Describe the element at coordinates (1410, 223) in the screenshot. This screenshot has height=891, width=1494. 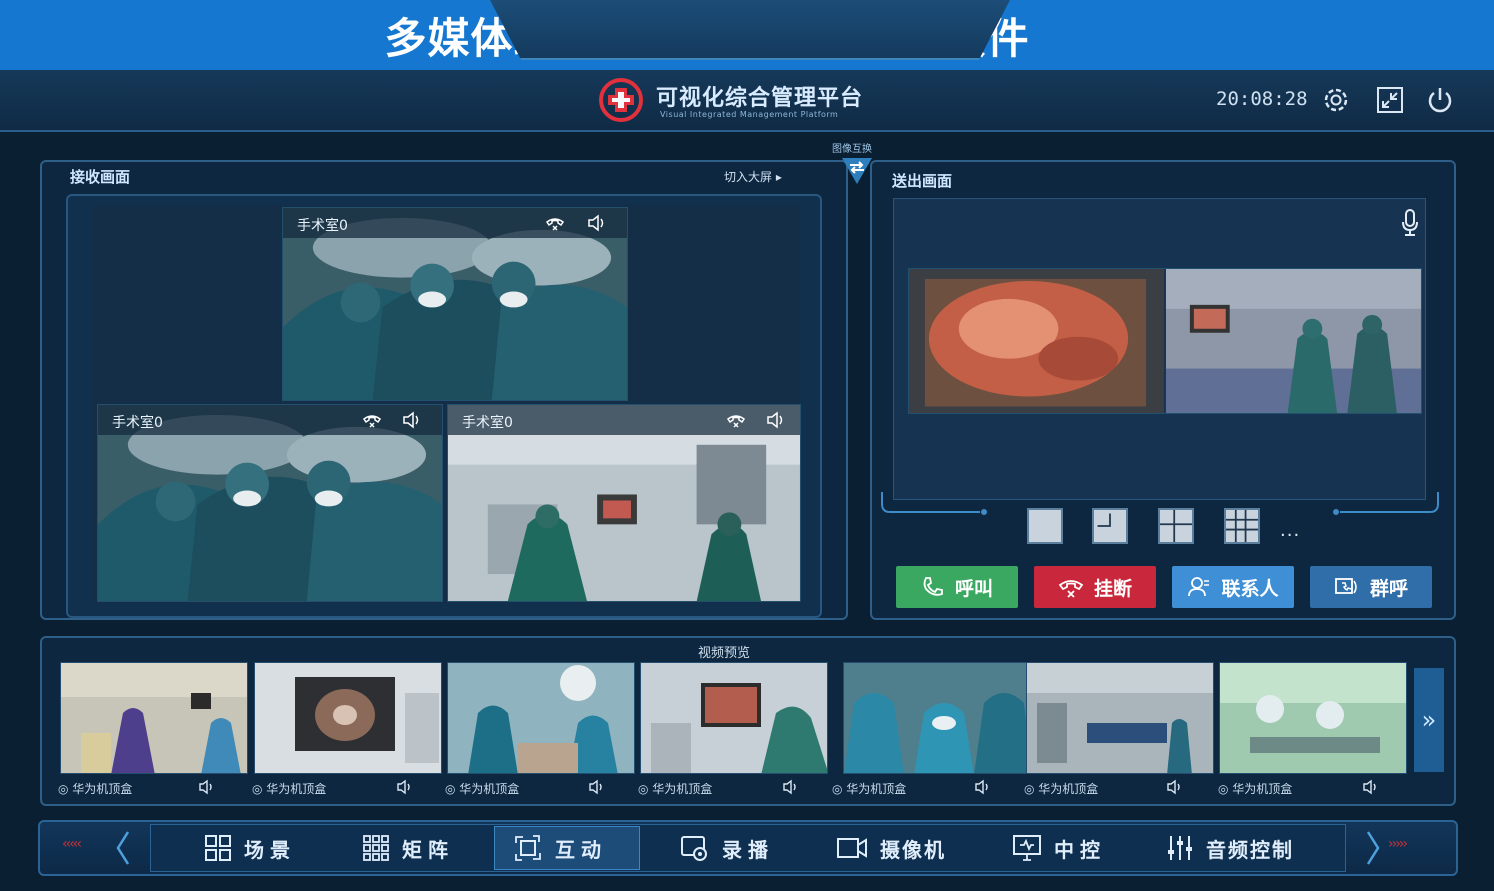
I see `microphone-icon` at that location.